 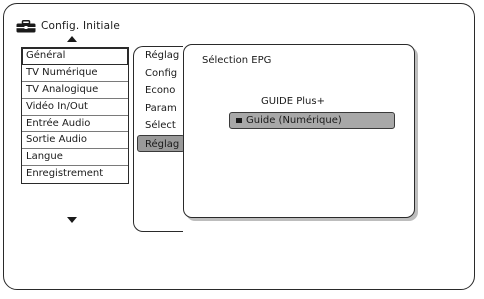 I want to click on option-guide-numerique: Guide (Numérique), so click(x=312, y=120).